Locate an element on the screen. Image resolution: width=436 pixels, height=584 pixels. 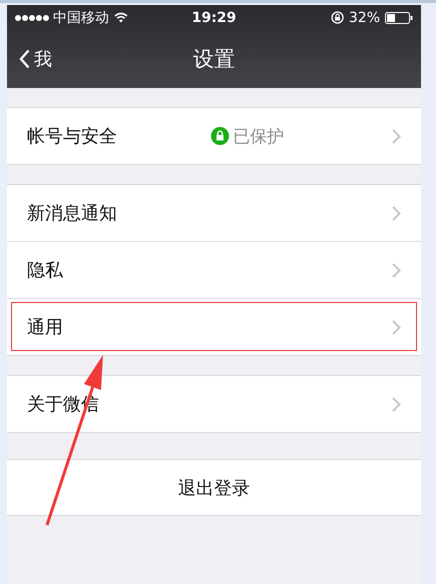
back-button: 我 is located at coordinates (29, 59).